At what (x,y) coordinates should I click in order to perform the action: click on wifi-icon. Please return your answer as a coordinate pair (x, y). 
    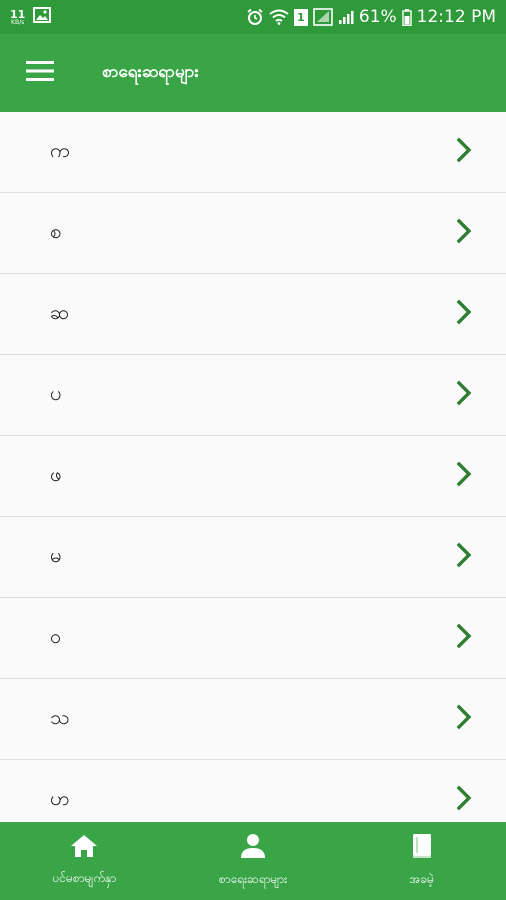
    Looking at the image, I should click on (279, 17).